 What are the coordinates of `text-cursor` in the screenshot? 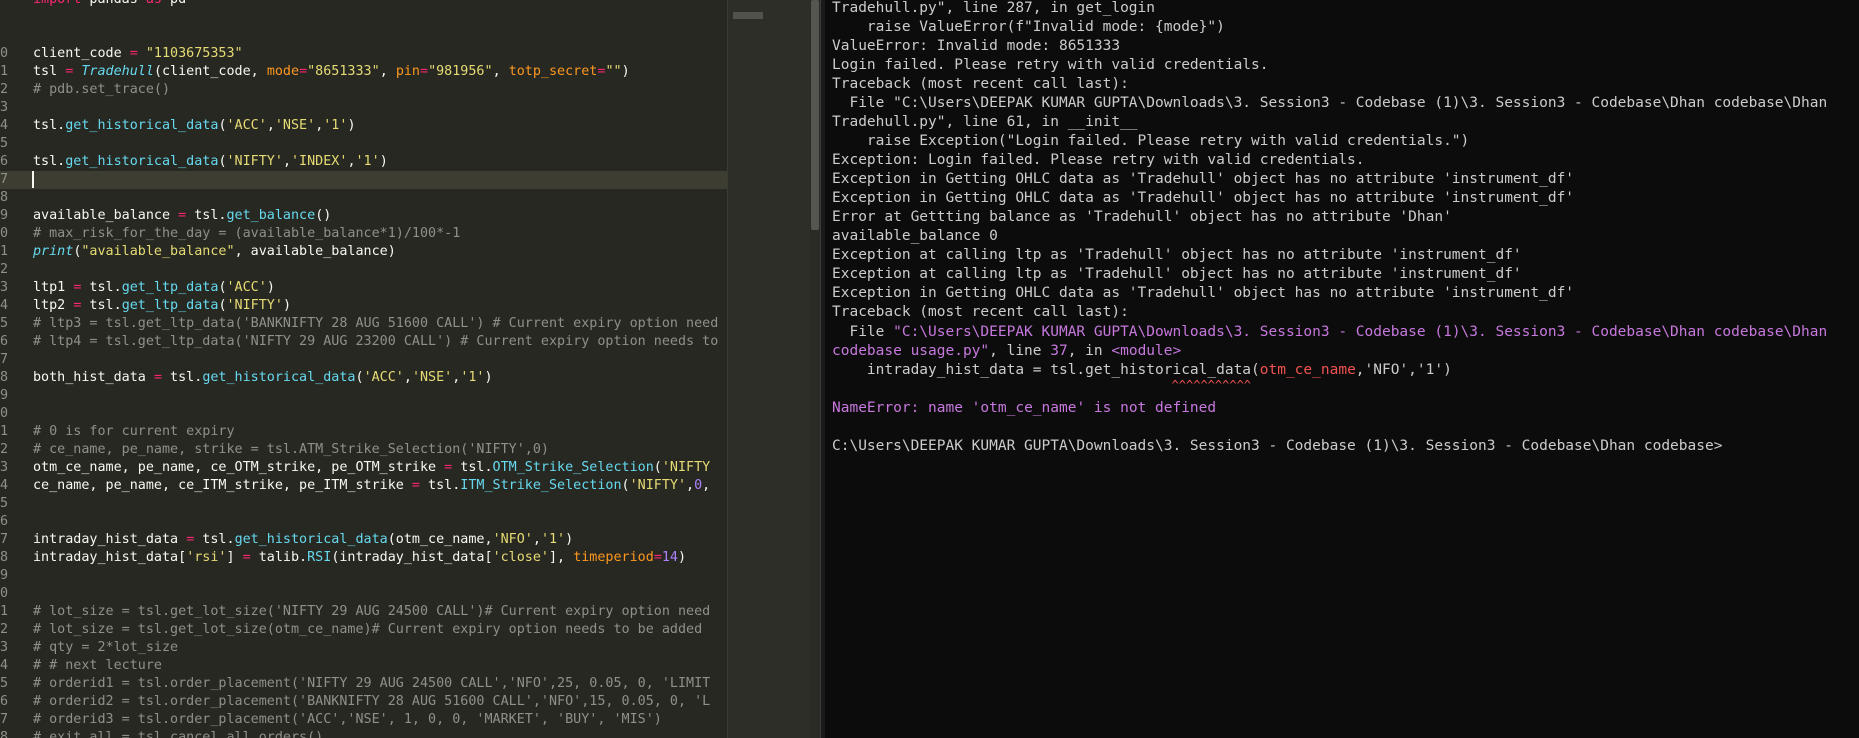 It's located at (33, 179).